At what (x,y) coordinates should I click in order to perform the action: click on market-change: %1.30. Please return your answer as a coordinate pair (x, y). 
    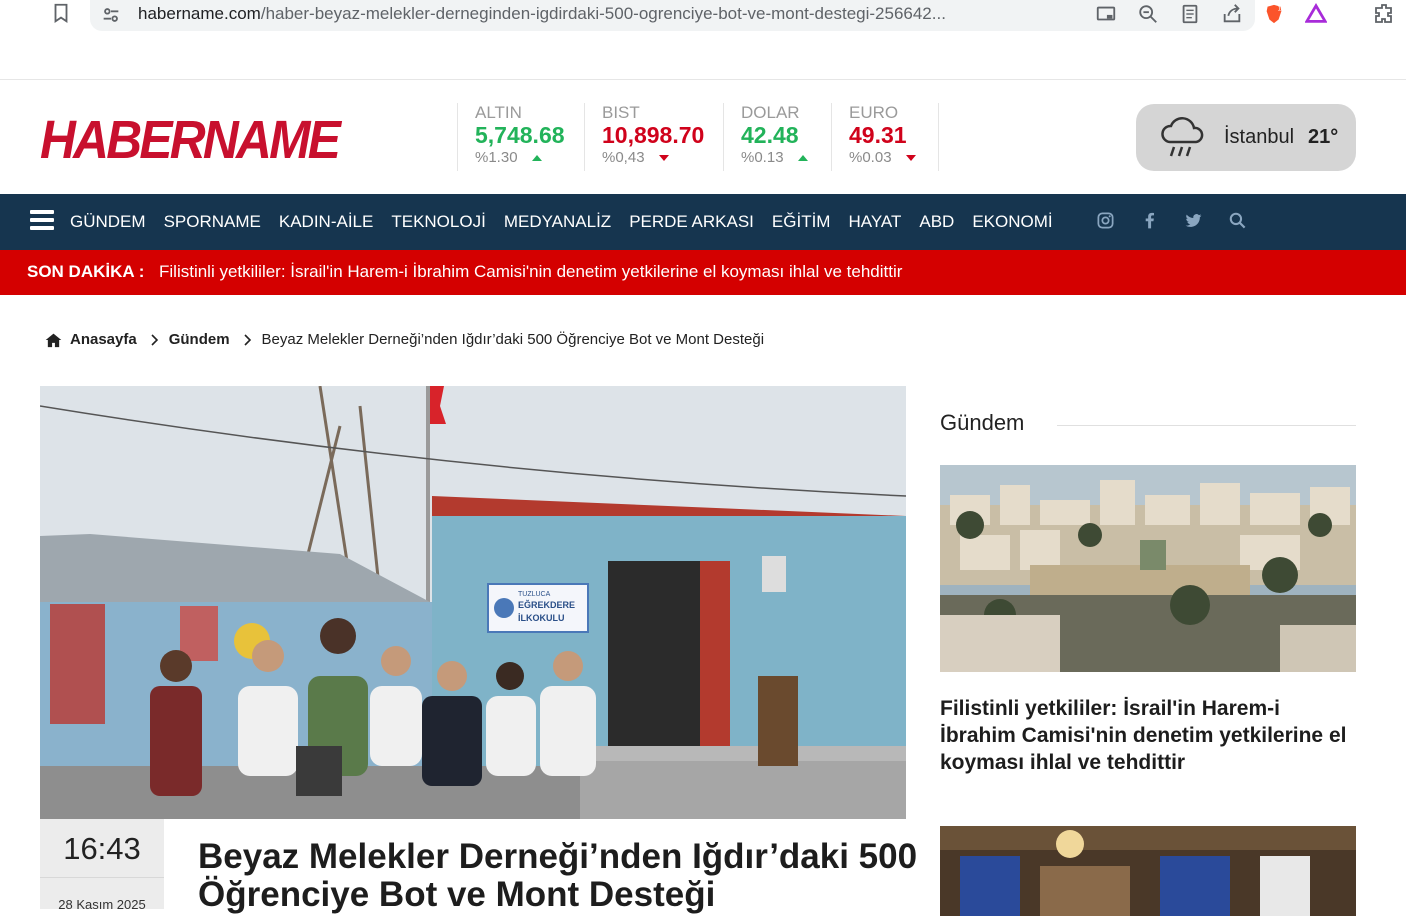
    Looking at the image, I should click on (496, 157).